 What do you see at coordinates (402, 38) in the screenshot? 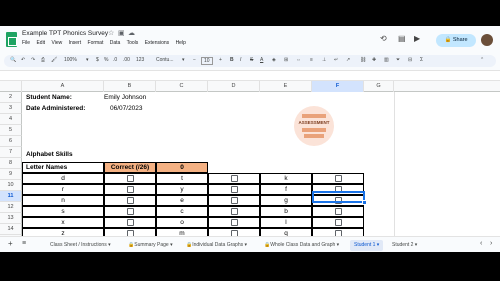
I see `comments-icon: ▤` at bounding box center [402, 38].